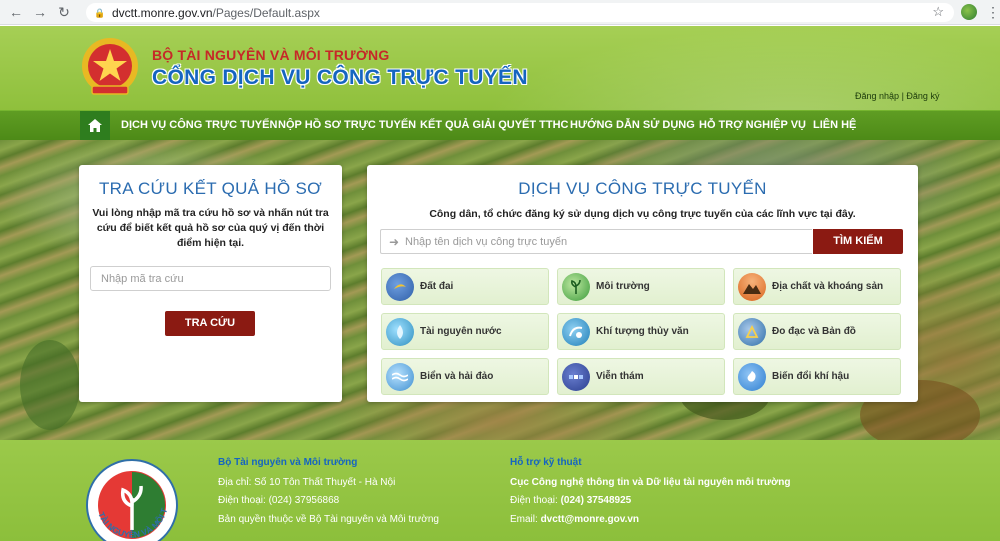 Image resolution: width=1000 pixels, height=541 pixels. What do you see at coordinates (131, 499) in the screenshot?
I see `ministry-logo-icon: TÀI NGUYÊN VÀ MÔI TRƯỜNG` at bounding box center [131, 499].